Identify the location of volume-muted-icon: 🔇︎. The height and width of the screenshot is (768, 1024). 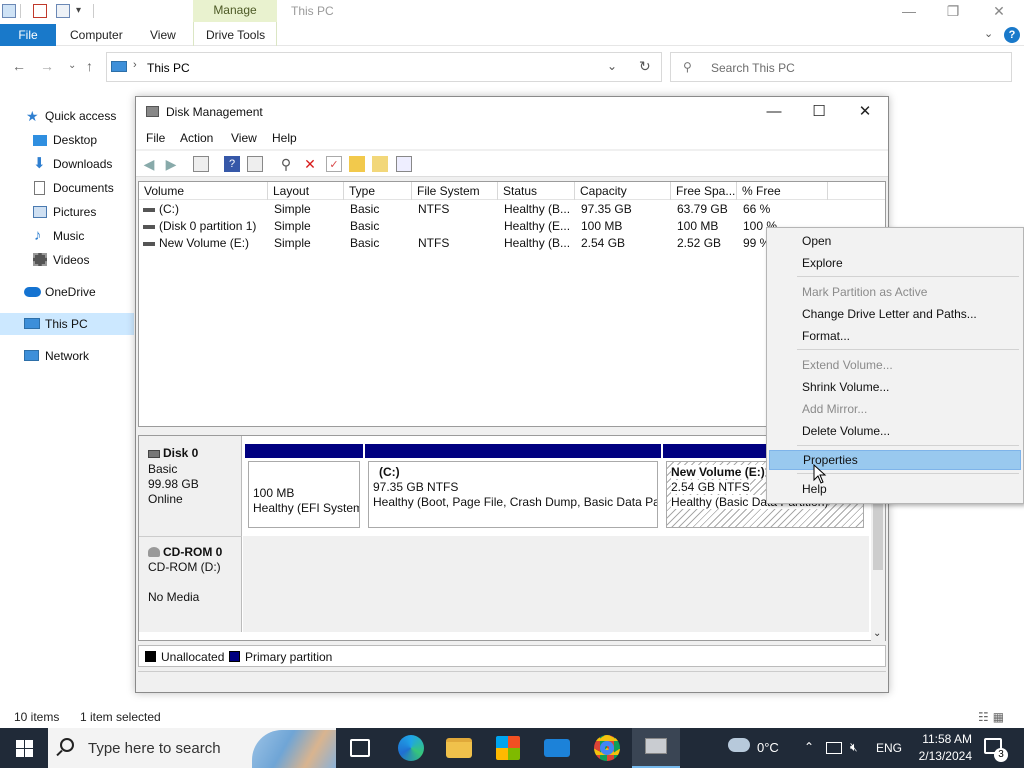
(854, 747).